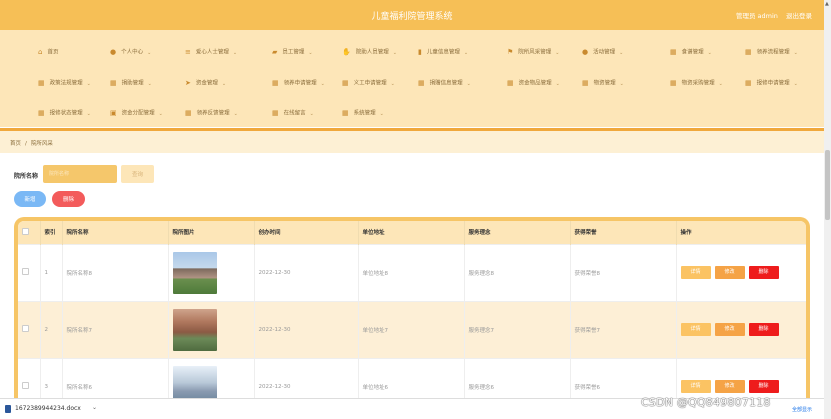 The width and height of the screenshot is (831, 419). I want to click on nav-item-22: ▣ 资金分配管理 ⌄, so click(136, 113).